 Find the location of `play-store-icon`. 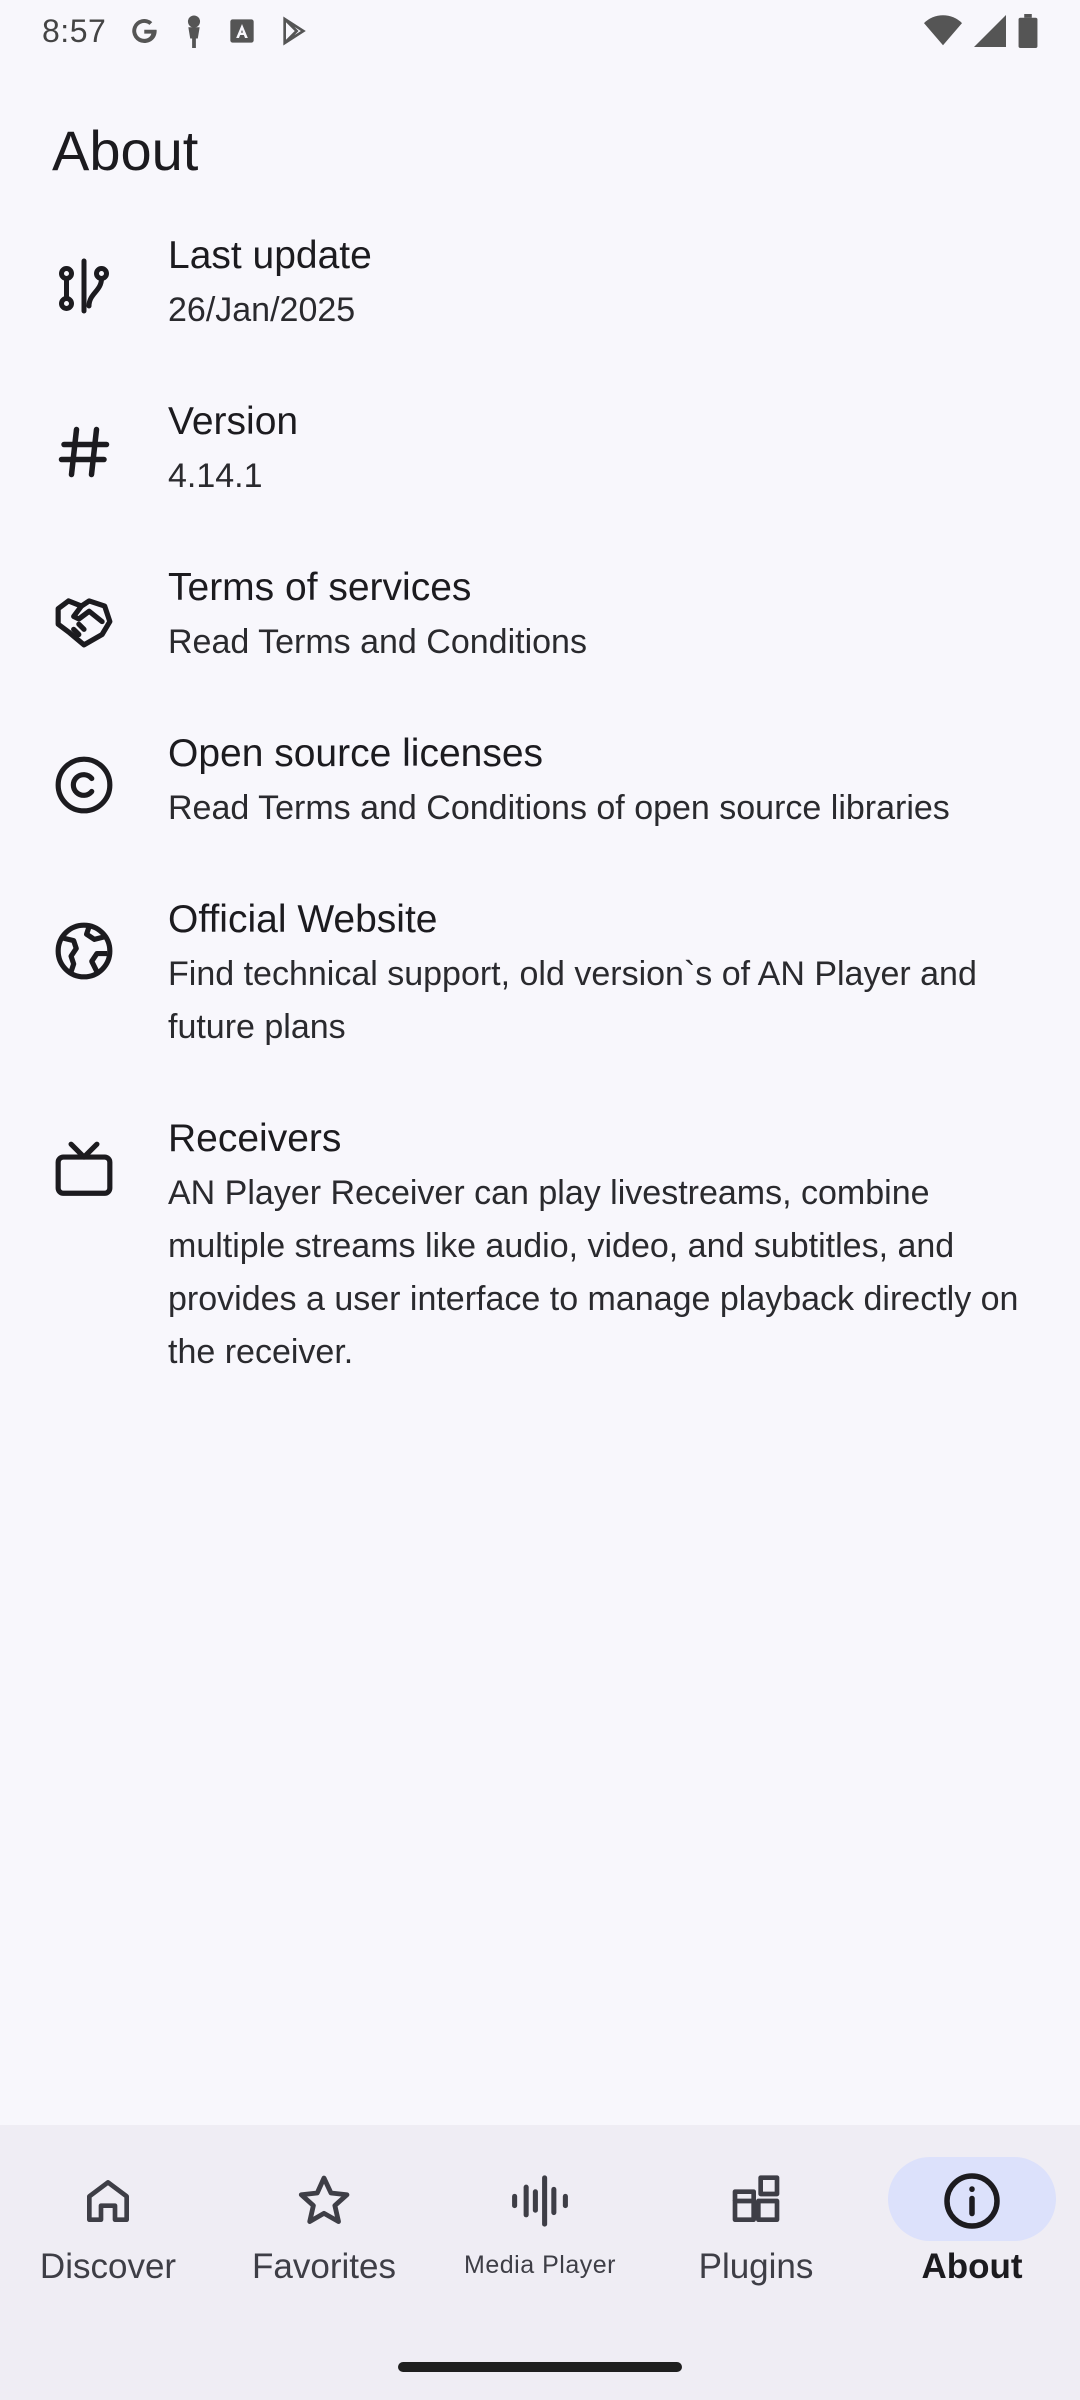

play-store-icon is located at coordinates (294, 31).